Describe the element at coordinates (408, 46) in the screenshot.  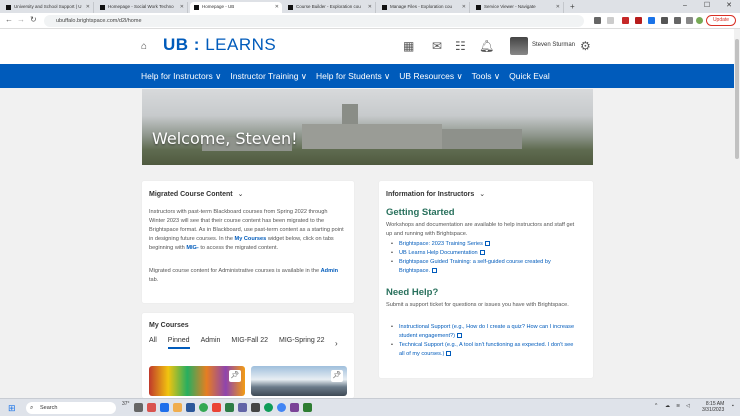
I see `course-selector-grid-icon: ▦` at that location.